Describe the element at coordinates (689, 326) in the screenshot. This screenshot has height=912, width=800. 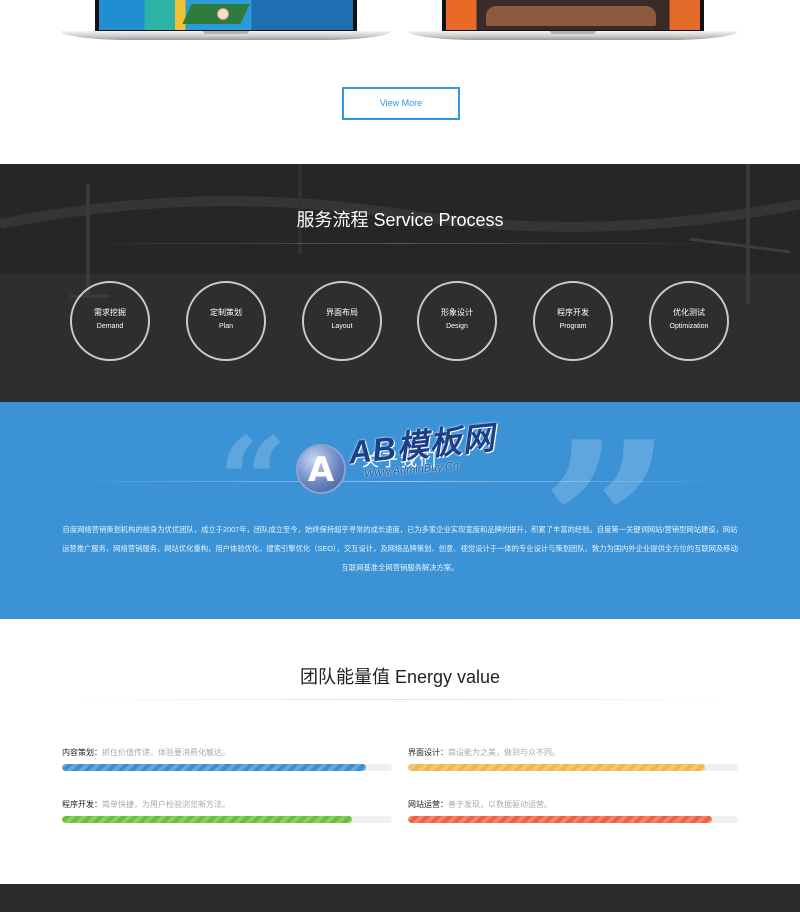
I see `step-label-en: Optimization` at that location.